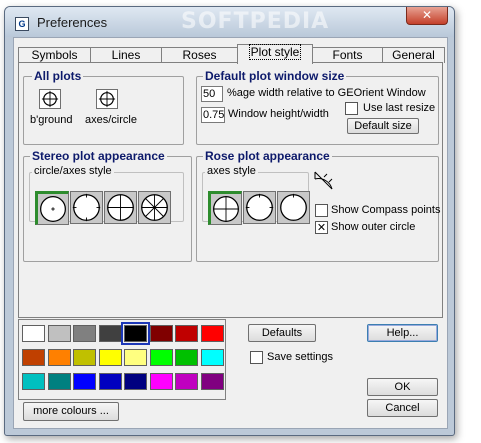 This screenshot has width=481, height=443. I want to click on watermark: SOFTPEDIA, so click(255, 21).